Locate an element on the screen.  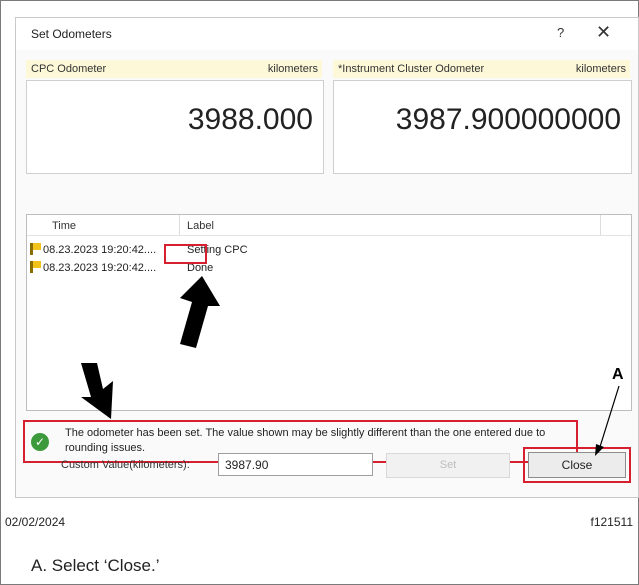
figure-number: f121511 is located at coordinates (612, 522).